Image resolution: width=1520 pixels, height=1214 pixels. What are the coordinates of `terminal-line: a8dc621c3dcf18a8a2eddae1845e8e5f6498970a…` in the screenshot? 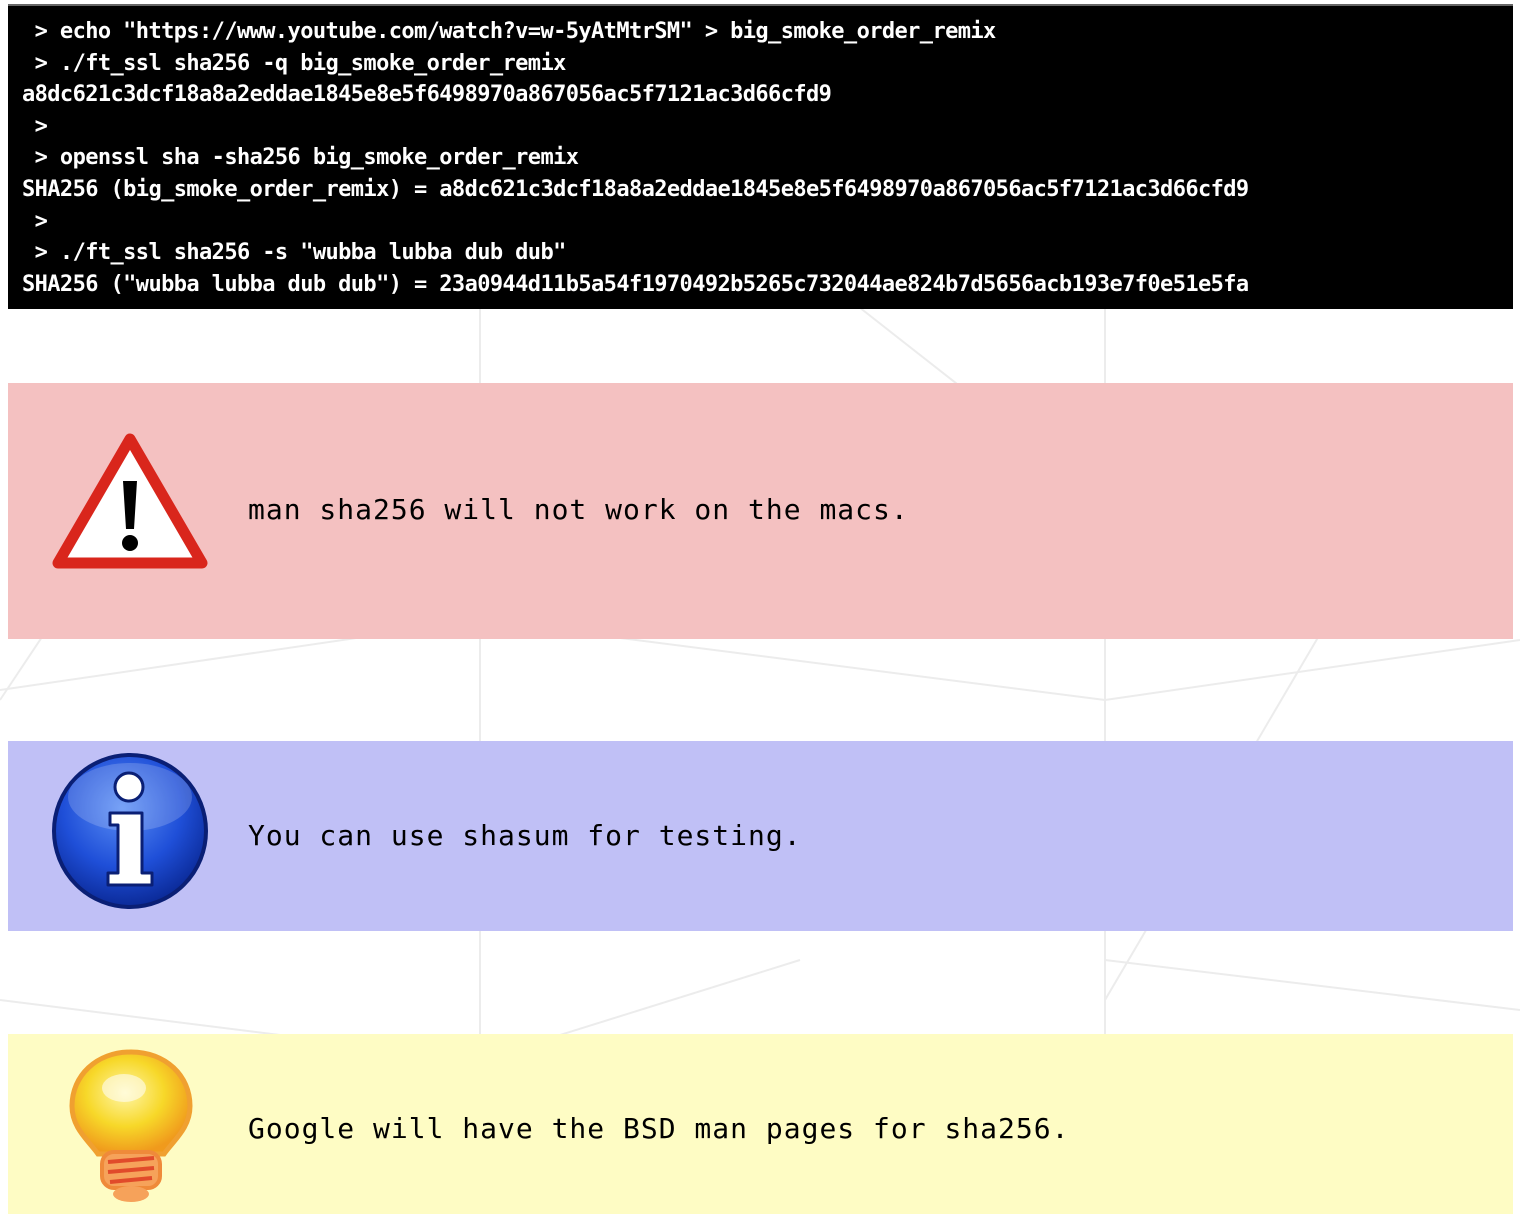 It's located at (427, 95).